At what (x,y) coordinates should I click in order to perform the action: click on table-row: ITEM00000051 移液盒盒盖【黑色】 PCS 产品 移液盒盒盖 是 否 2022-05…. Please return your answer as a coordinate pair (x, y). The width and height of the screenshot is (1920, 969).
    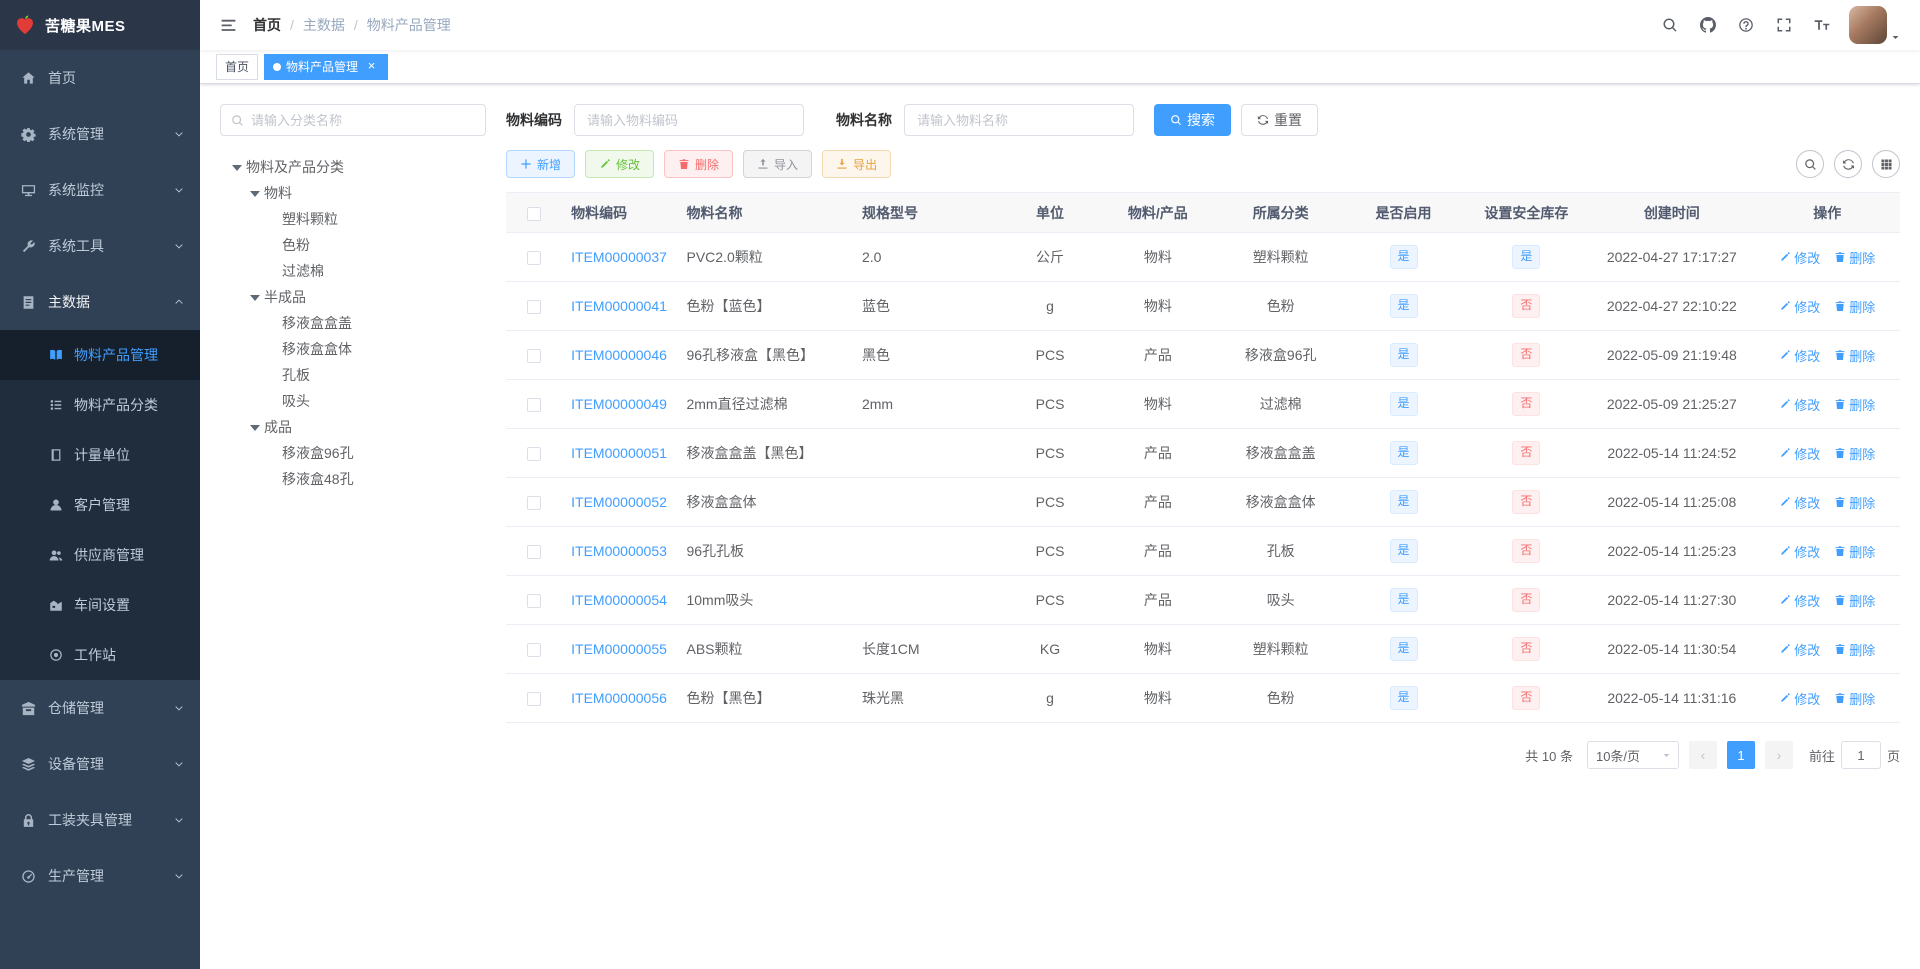
    Looking at the image, I should click on (1203, 453).